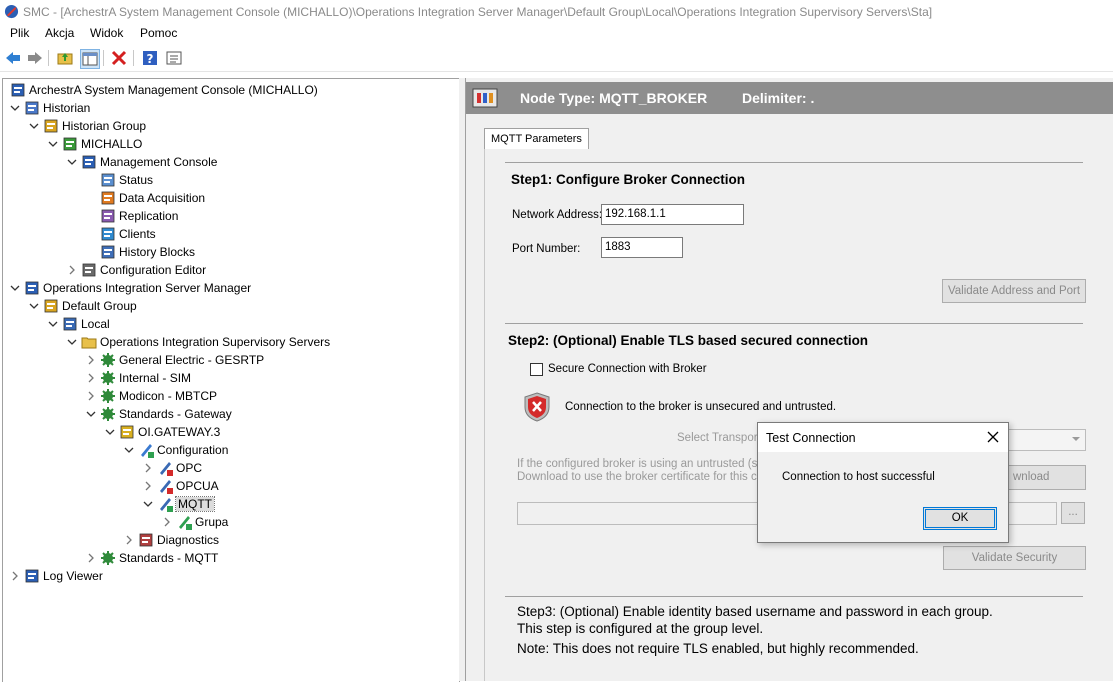 This screenshot has height=682, width=1113. What do you see at coordinates (67, 108) in the screenshot?
I see `tree-item-label: Historian` at bounding box center [67, 108].